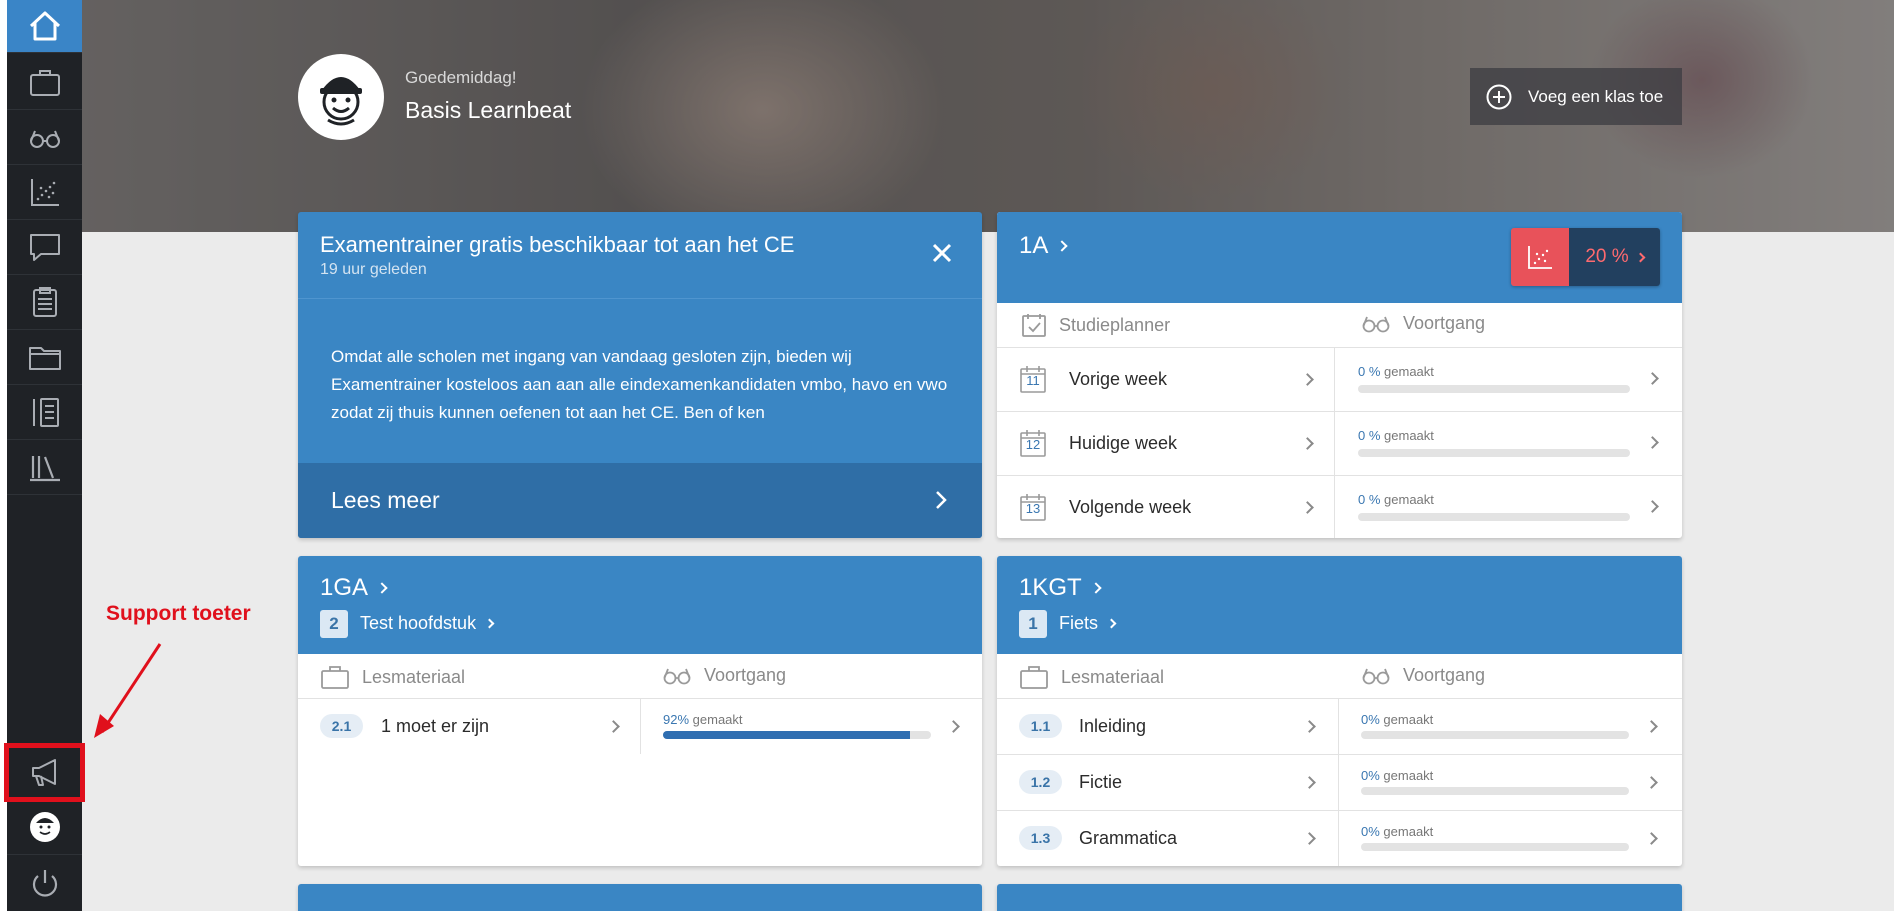  Describe the element at coordinates (461, 77) in the screenshot. I see `greeting: Goedemiddag!` at that location.